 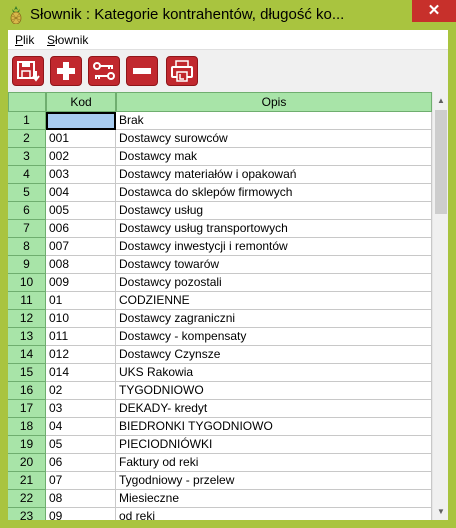 I want to click on table-row: 17 03 DEKADY- kredyt, so click(x=220, y=409).